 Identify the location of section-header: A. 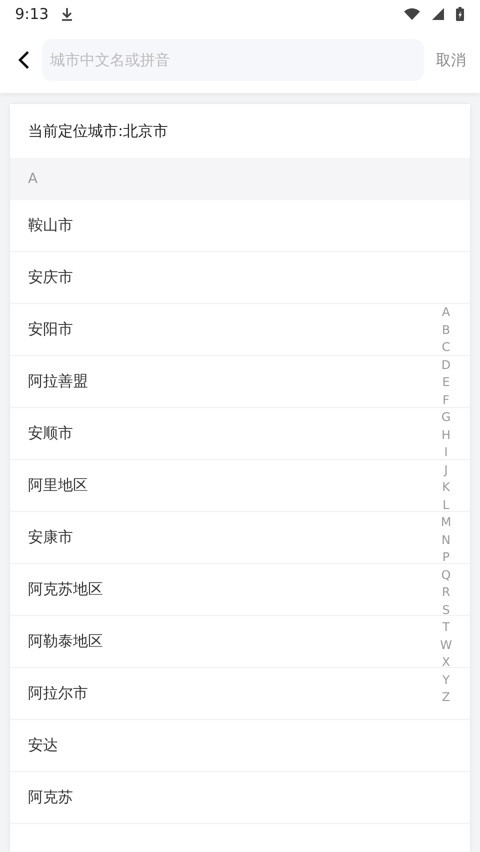
(240, 179).